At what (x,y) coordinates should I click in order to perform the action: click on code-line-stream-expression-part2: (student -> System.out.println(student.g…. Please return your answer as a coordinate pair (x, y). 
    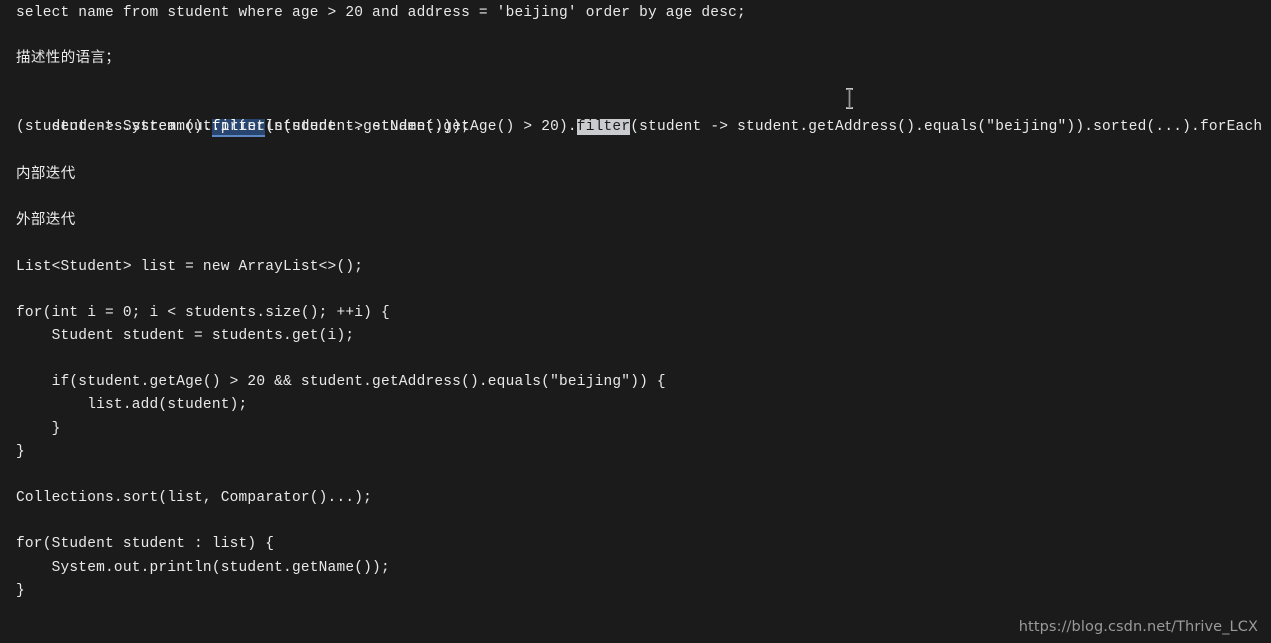
    Looking at the image, I should click on (243, 127).